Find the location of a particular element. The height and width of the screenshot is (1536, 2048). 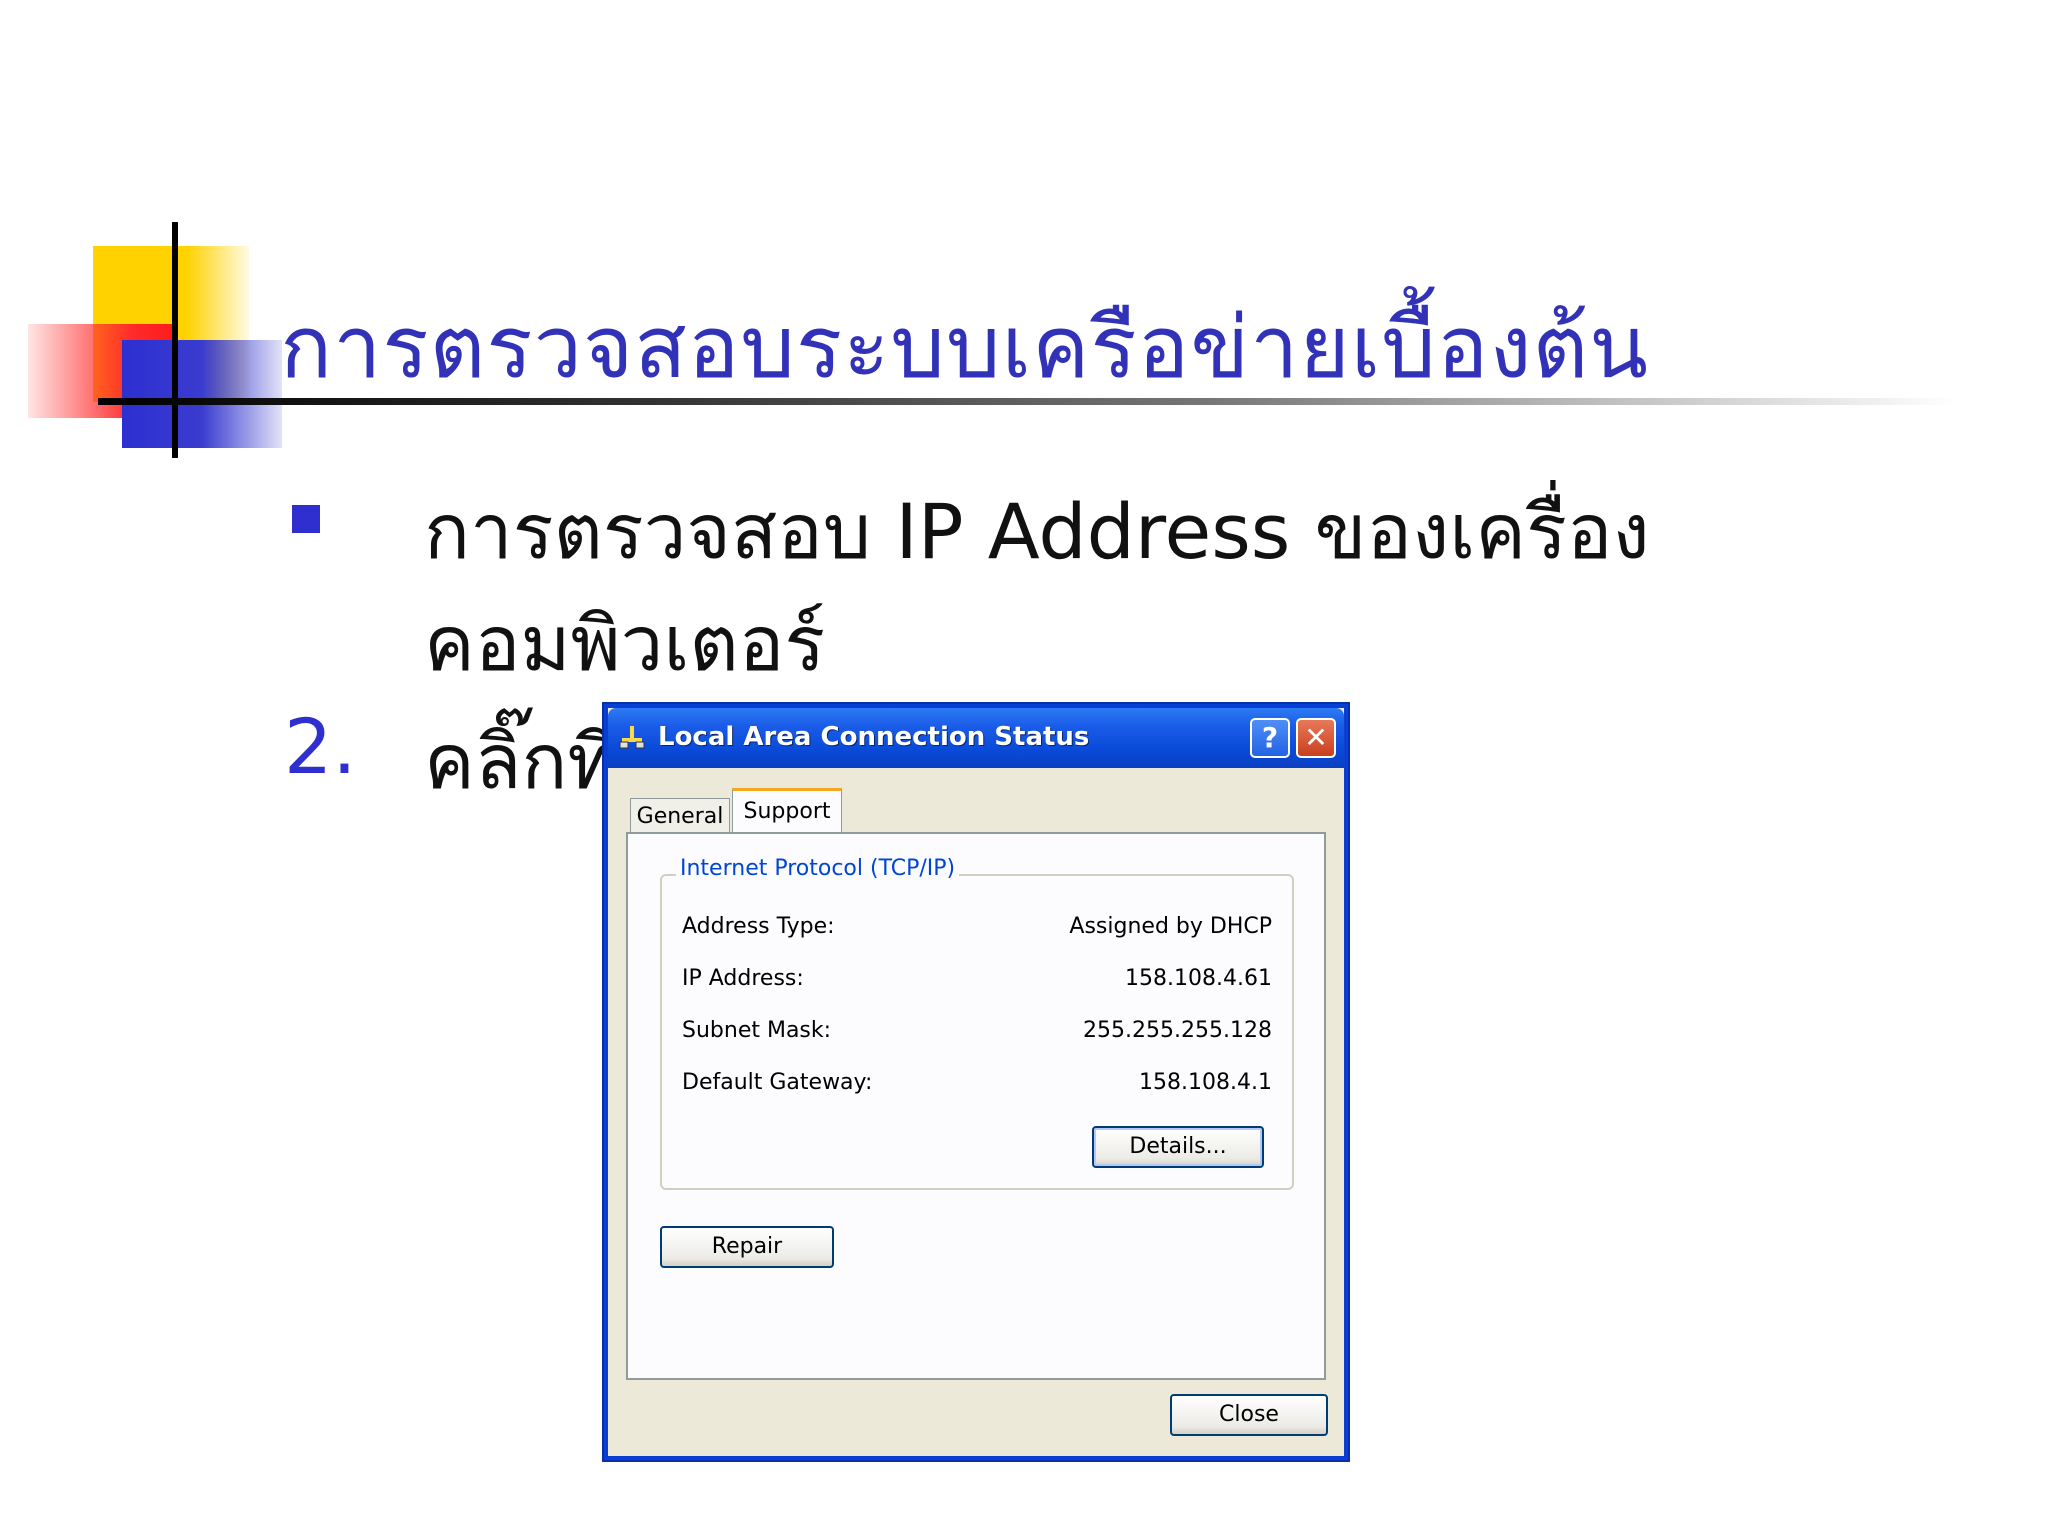

step-text: คลิ๊กที่ is located at coordinates (521, 761).